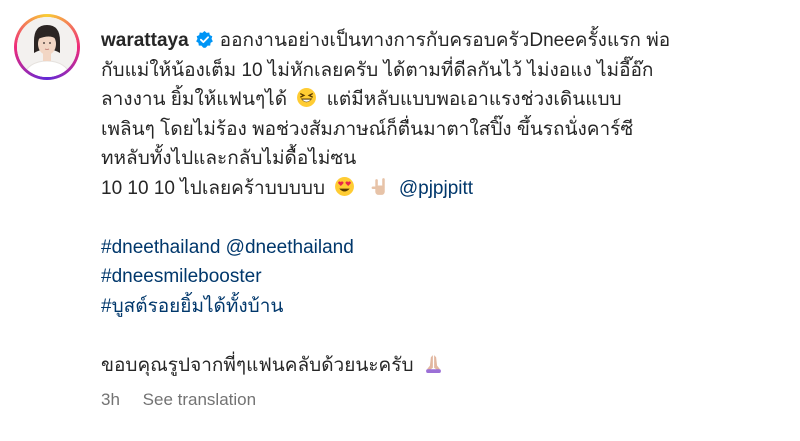 The width and height of the screenshot is (800, 441). What do you see at coordinates (213, 188) in the screenshot?
I see `caption-line-6: 10 10 10 ไปเลยคร้าบบบบบ` at bounding box center [213, 188].